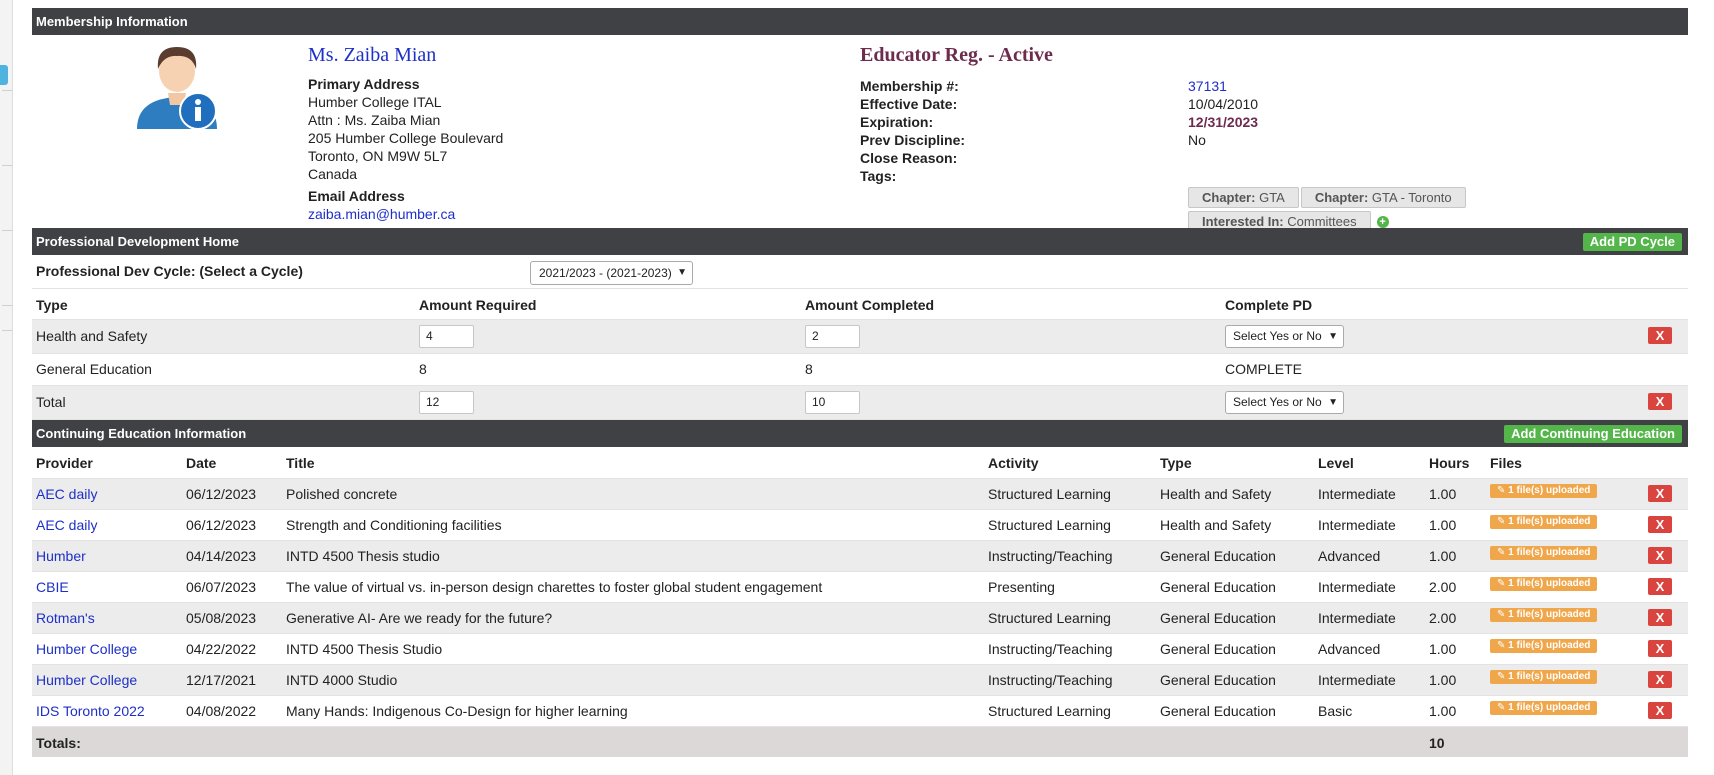  What do you see at coordinates (169, 271) in the screenshot?
I see `pd-cycle-label: Professional Dev Cycle: (Select a Cycle)` at bounding box center [169, 271].